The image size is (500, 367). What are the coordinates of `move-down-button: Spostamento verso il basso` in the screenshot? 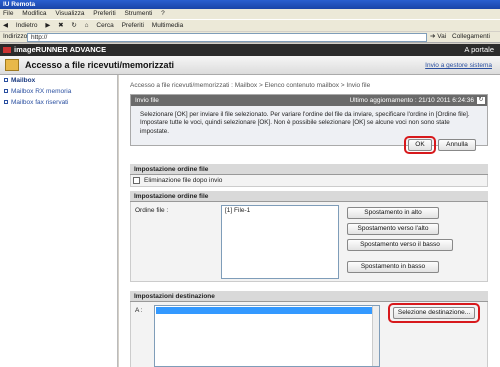 It's located at (400, 245).